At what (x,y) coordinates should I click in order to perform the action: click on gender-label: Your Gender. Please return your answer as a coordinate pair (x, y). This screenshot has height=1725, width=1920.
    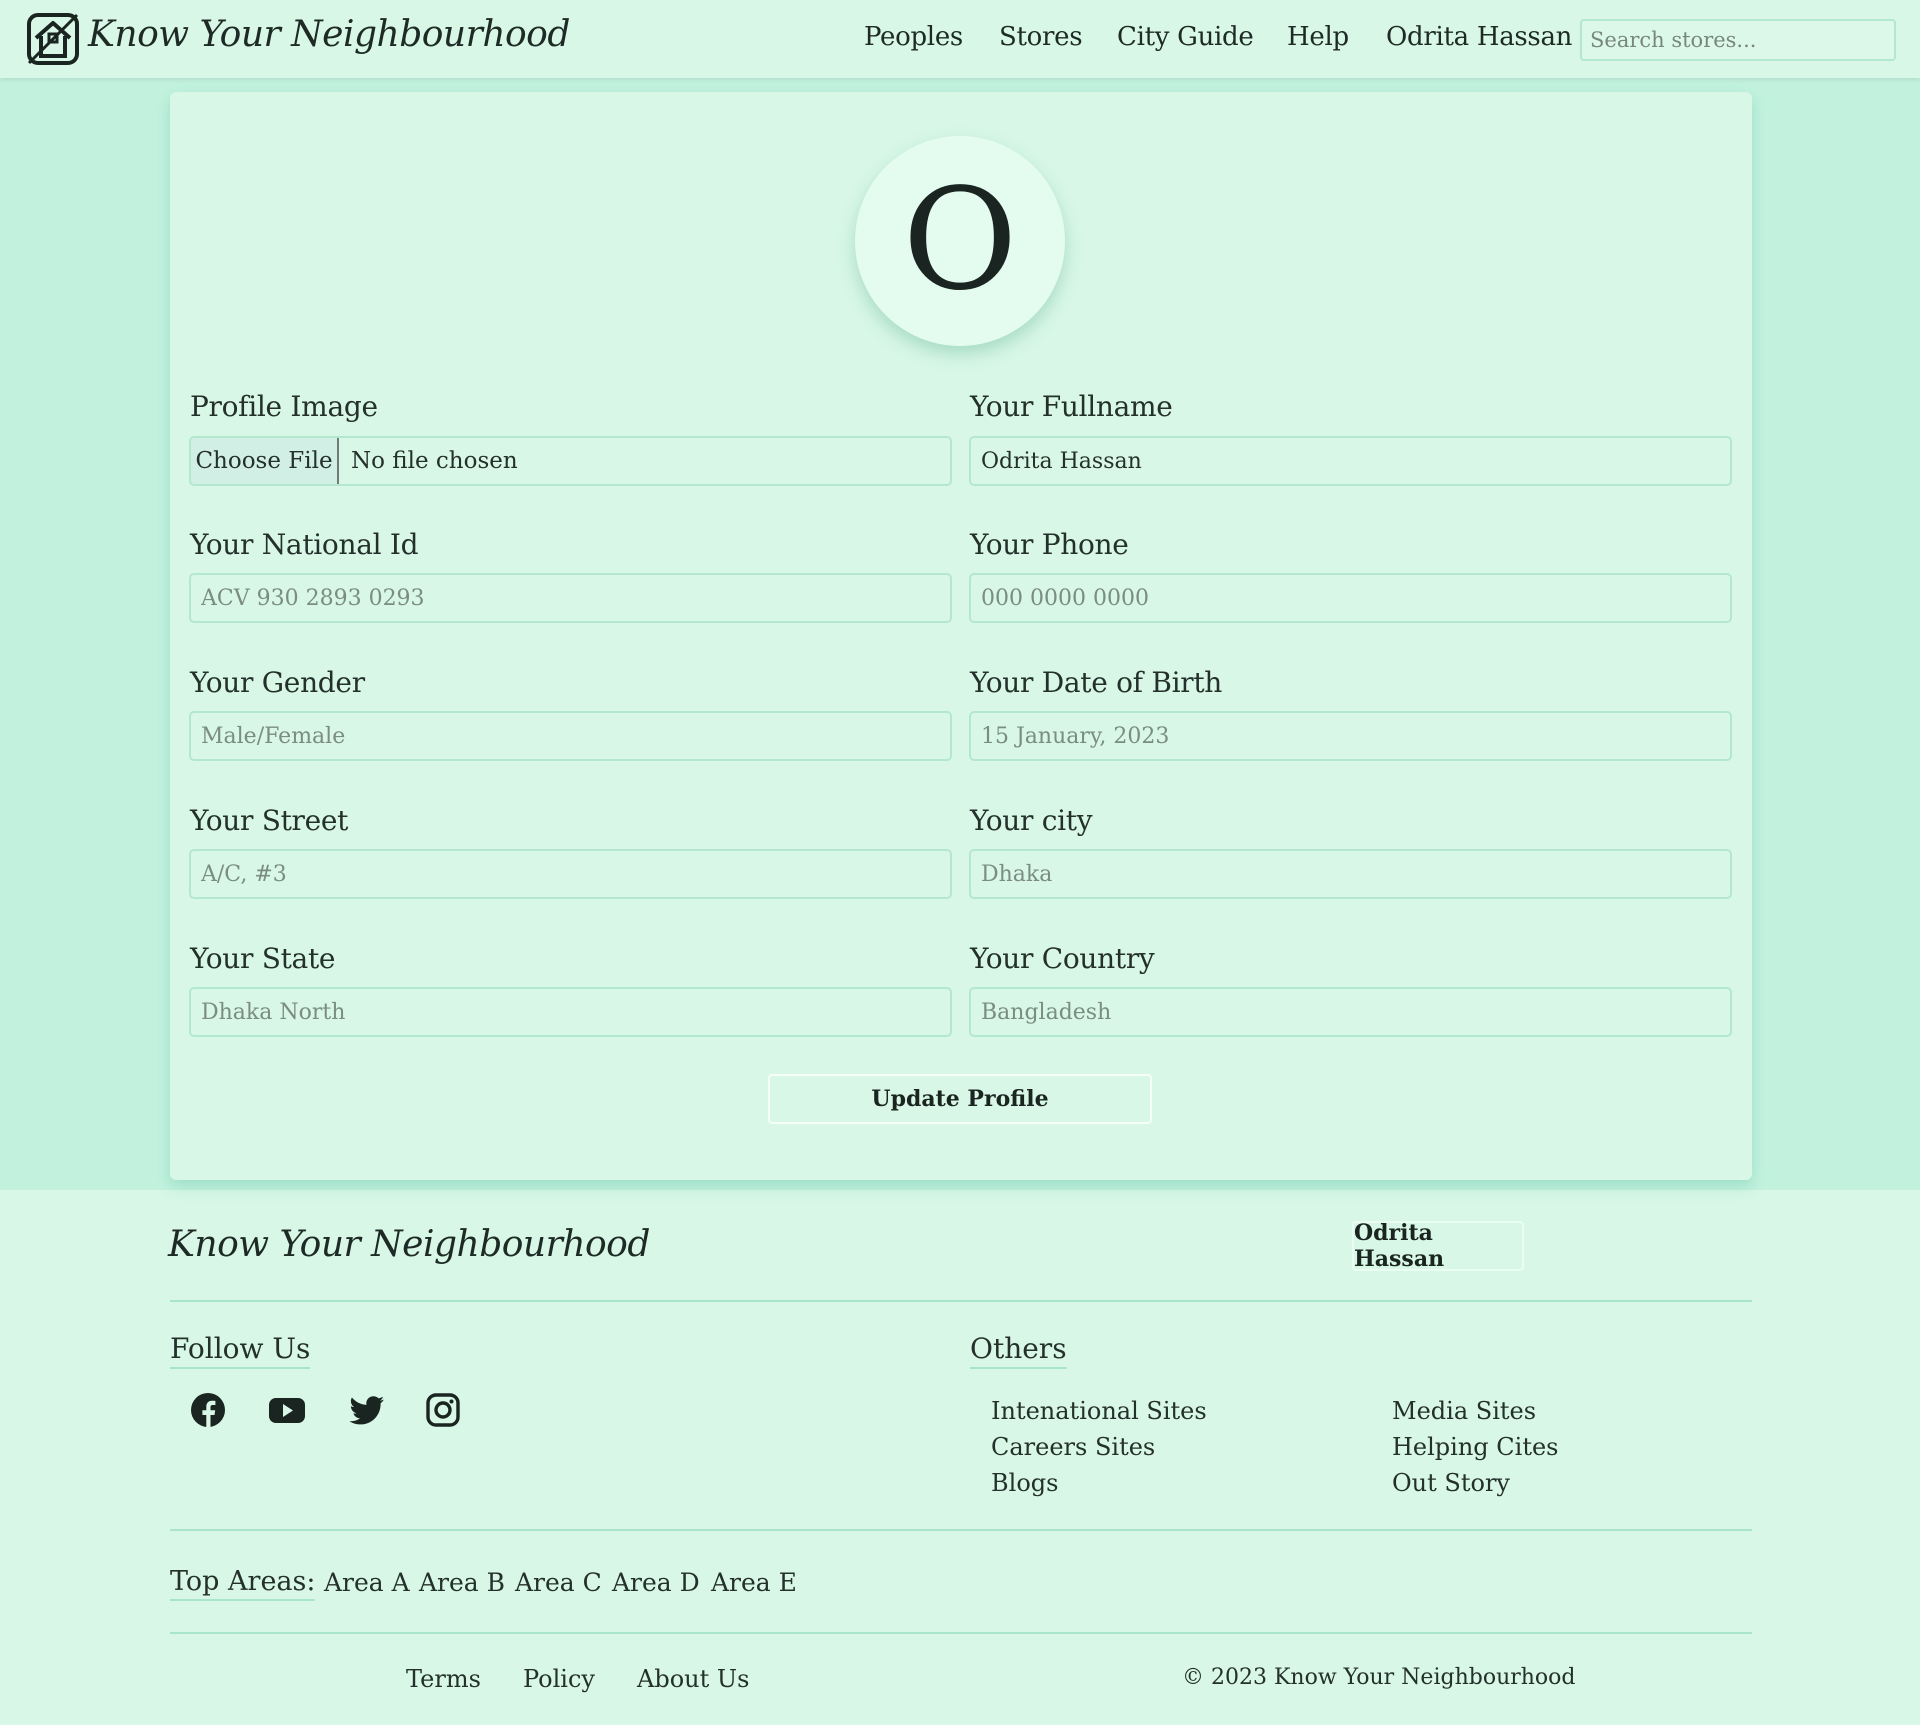
    Looking at the image, I should click on (277, 682).